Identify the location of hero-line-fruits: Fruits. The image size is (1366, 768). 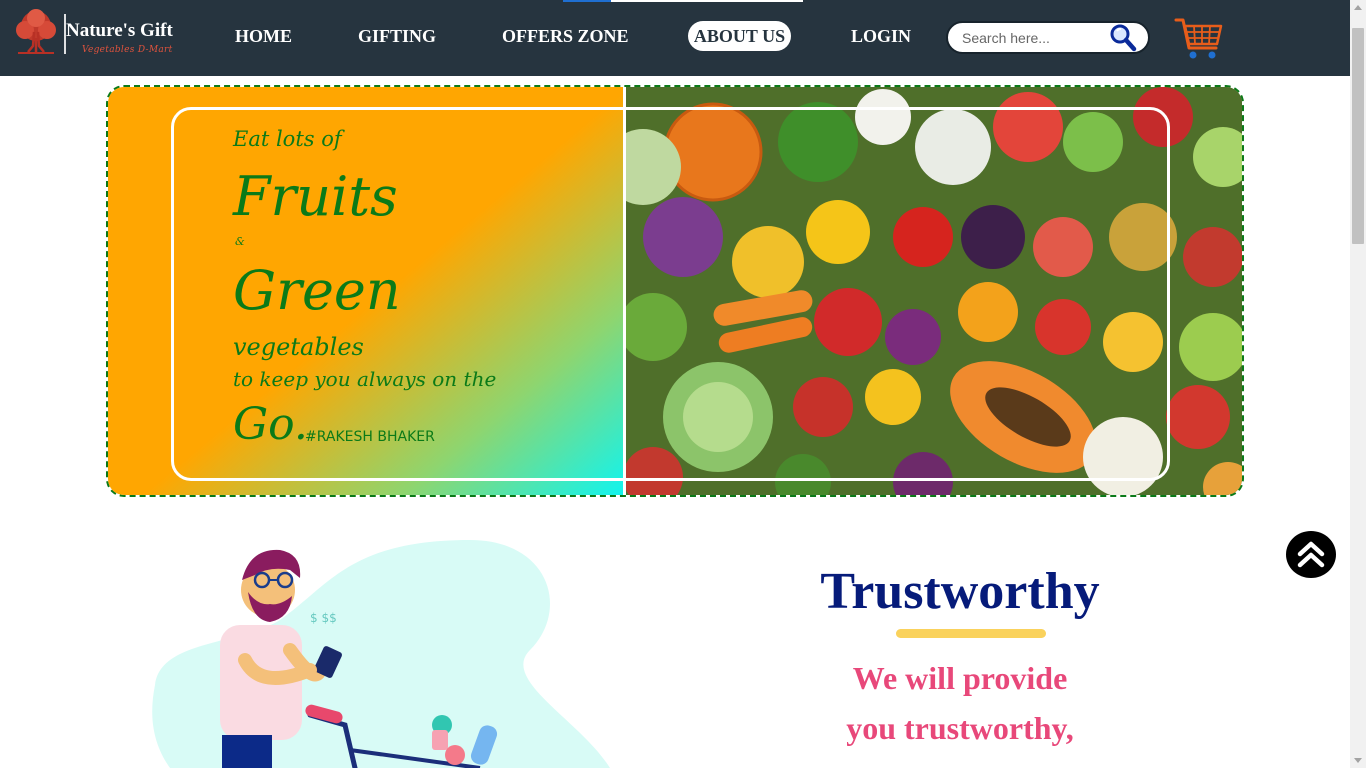
(315, 196).